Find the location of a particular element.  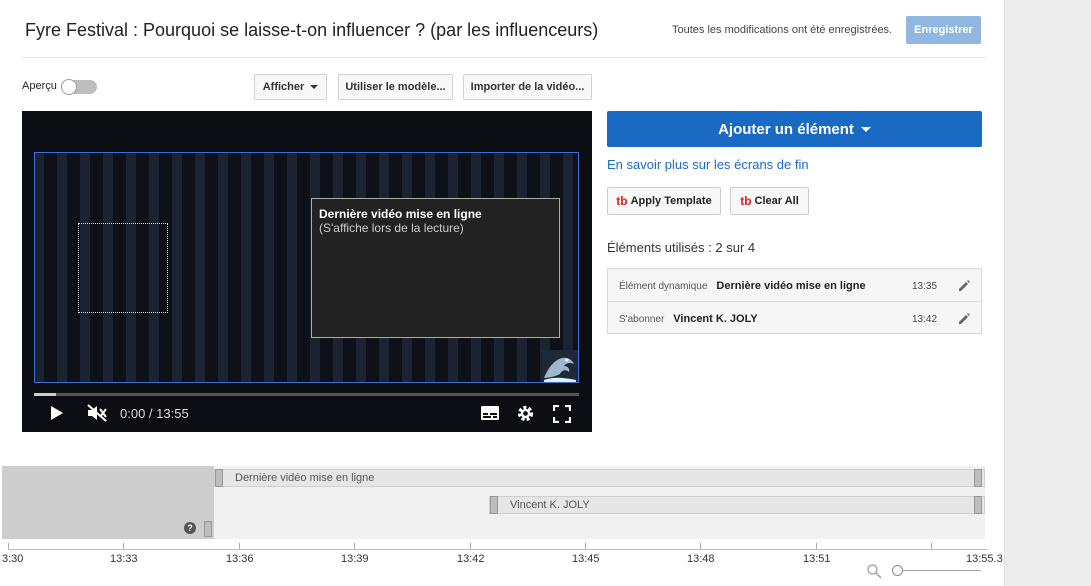

show-button-label: Afficher is located at coordinates (283, 87).